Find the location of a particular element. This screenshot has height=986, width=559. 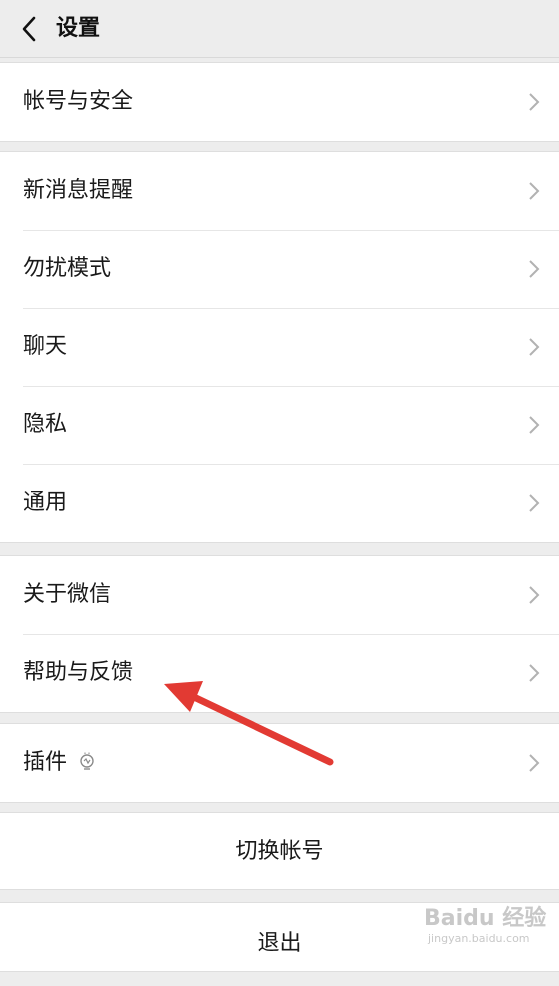

settings-item-plugins: 插件 is located at coordinates (279, 763).